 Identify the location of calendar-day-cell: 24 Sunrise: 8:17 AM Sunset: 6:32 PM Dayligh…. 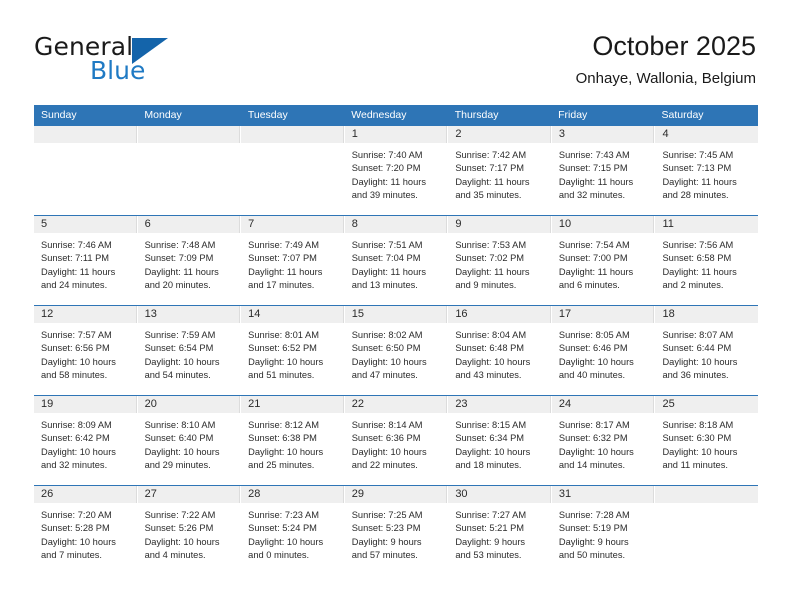
(603, 440).